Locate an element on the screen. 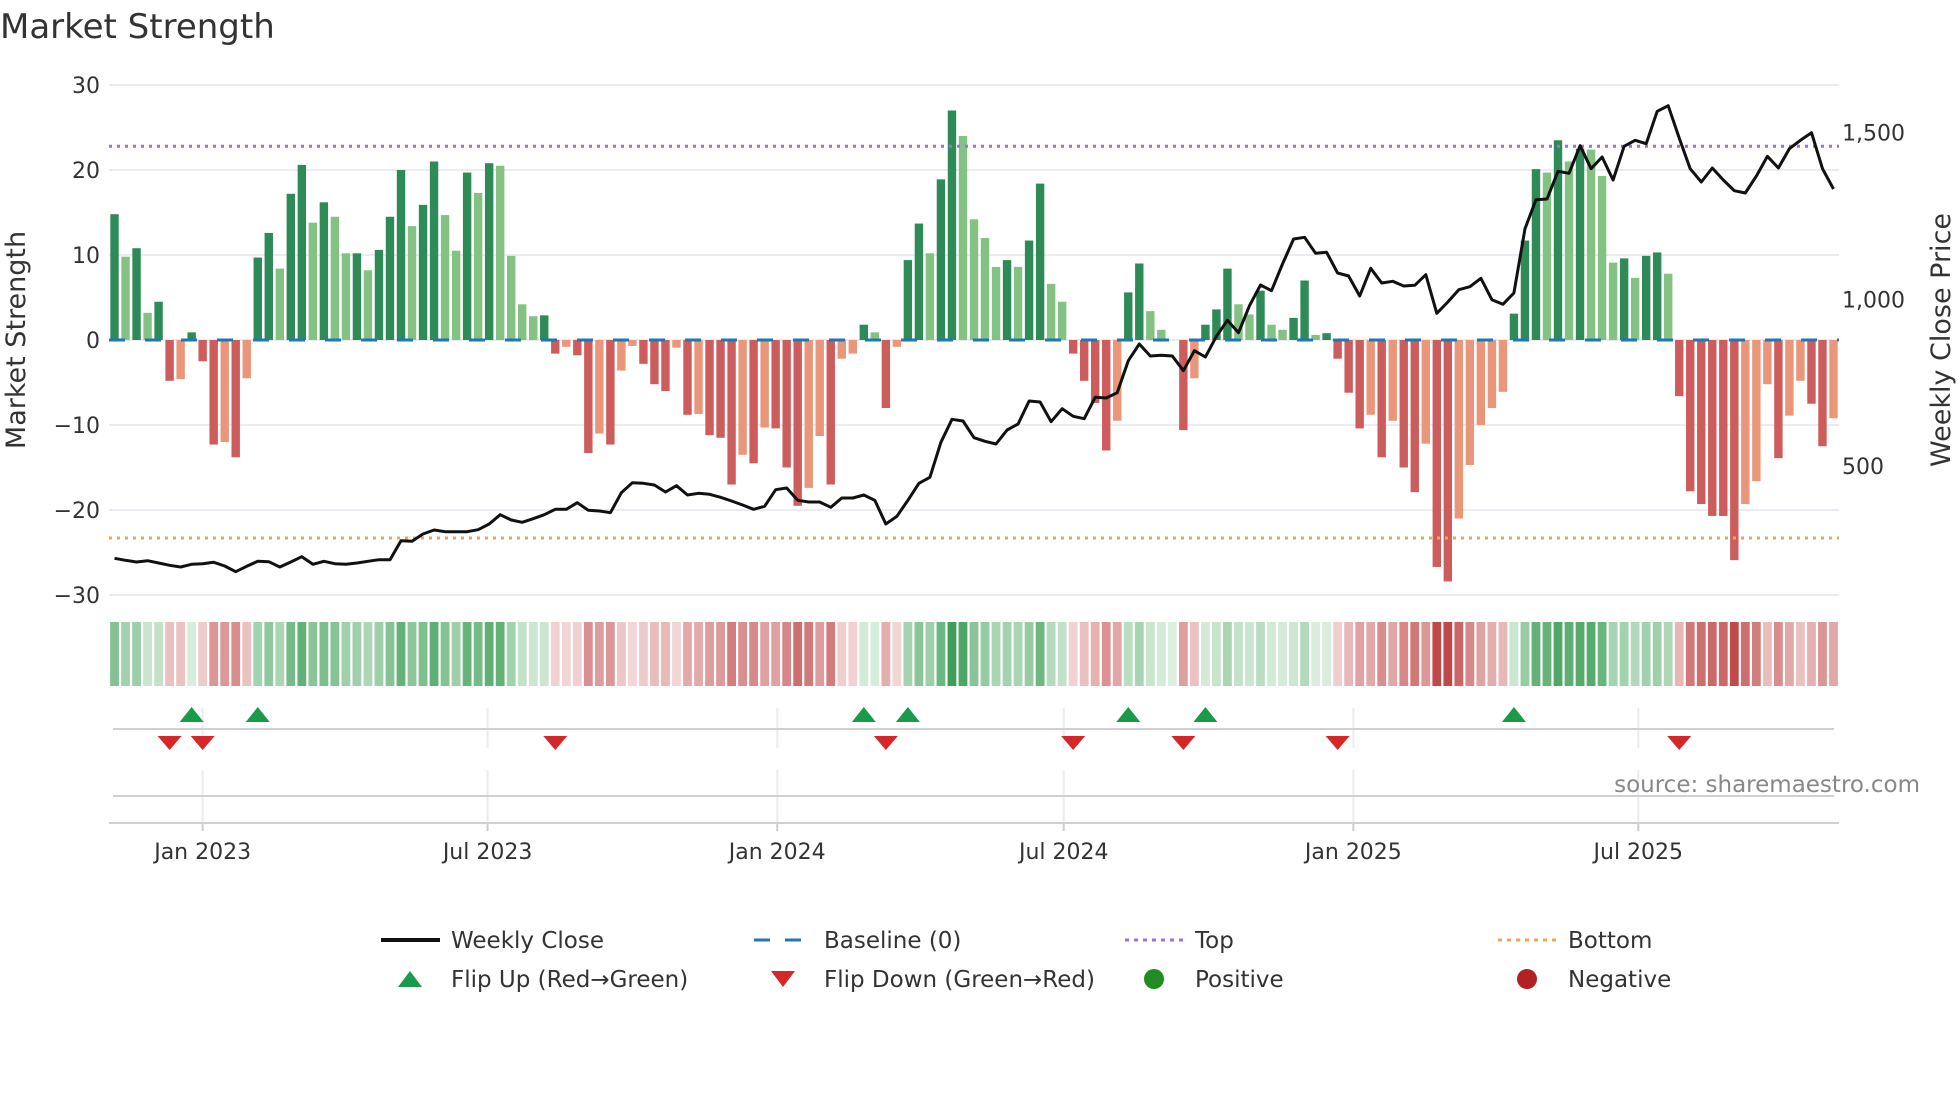 Image resolution: width=1960 pixels, height=1106 pixels. x-tick-label: Jul 2024 is located at coordinates (1063, 852).